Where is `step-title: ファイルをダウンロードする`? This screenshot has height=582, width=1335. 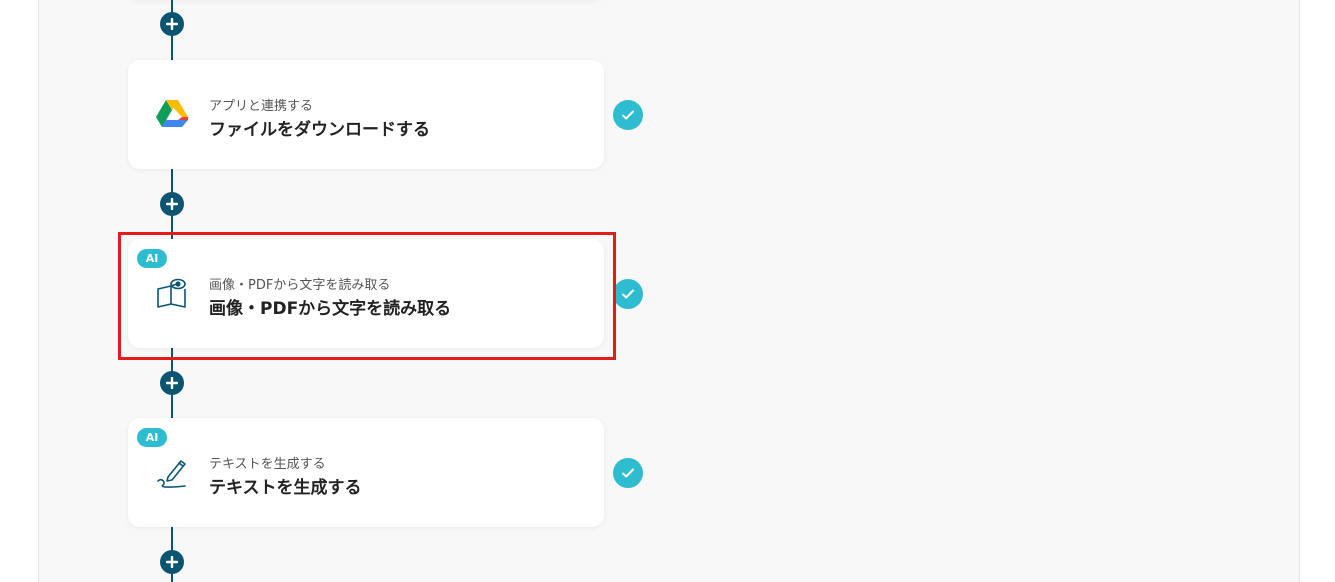 step-title: ファイルをダウンロードする is located at coordinates (319, 130).